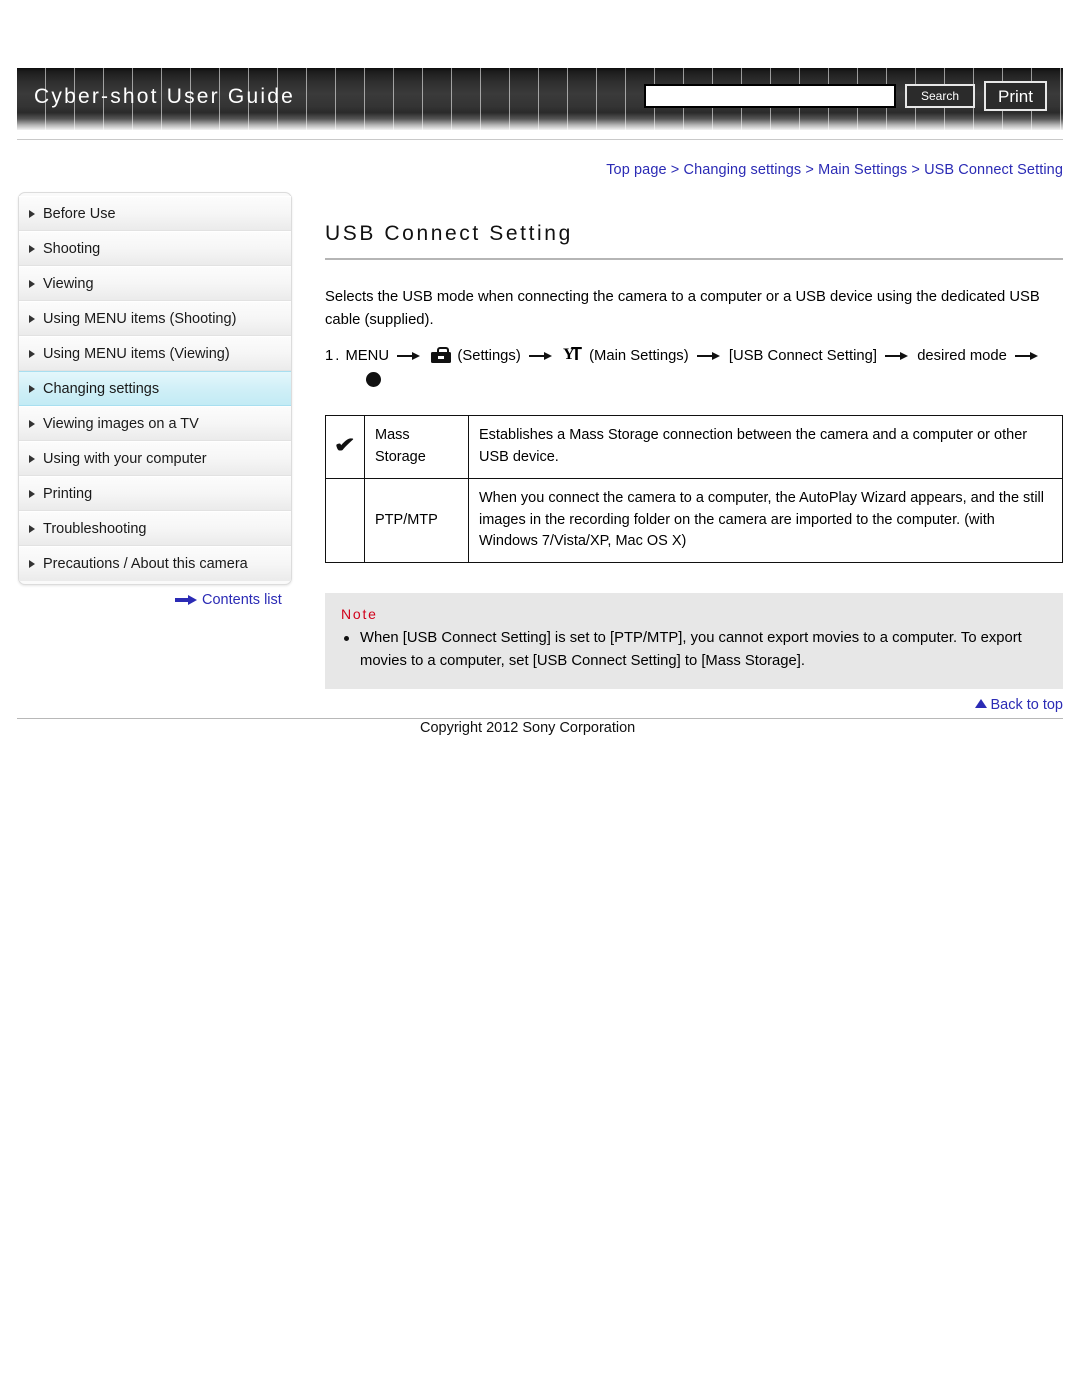 The height and width of the screenshot is (1397, 1080). I want to click on copyright-text: Copyright 2012 Sony Corporation, so click(528, 728).